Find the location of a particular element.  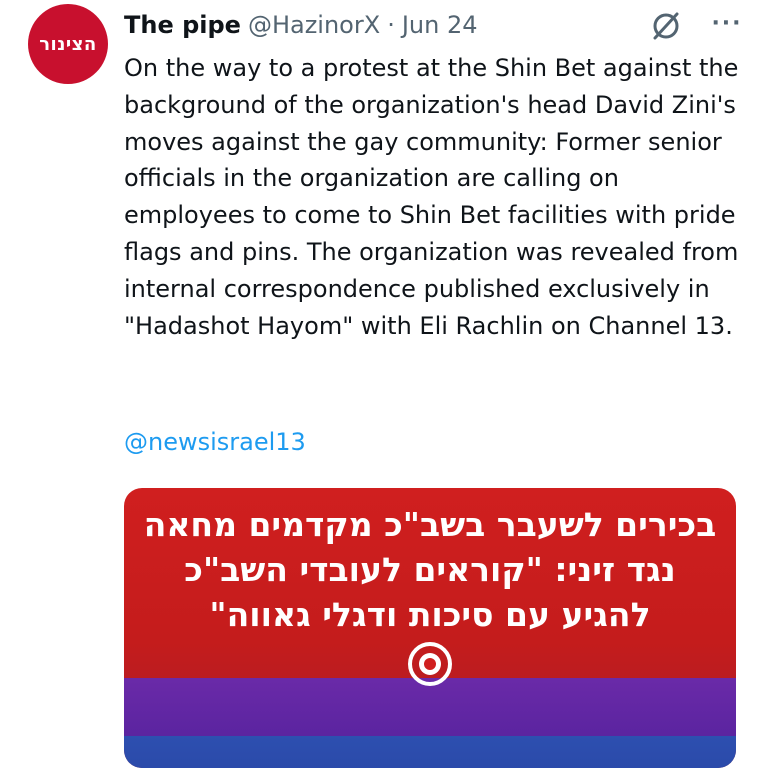

mention-link: @newsisrael13 is located at coordinates (215, 442).